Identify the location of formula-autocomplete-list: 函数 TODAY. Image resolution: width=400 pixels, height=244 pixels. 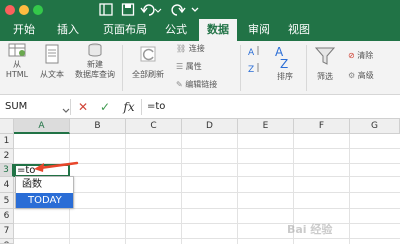
(44, 192).